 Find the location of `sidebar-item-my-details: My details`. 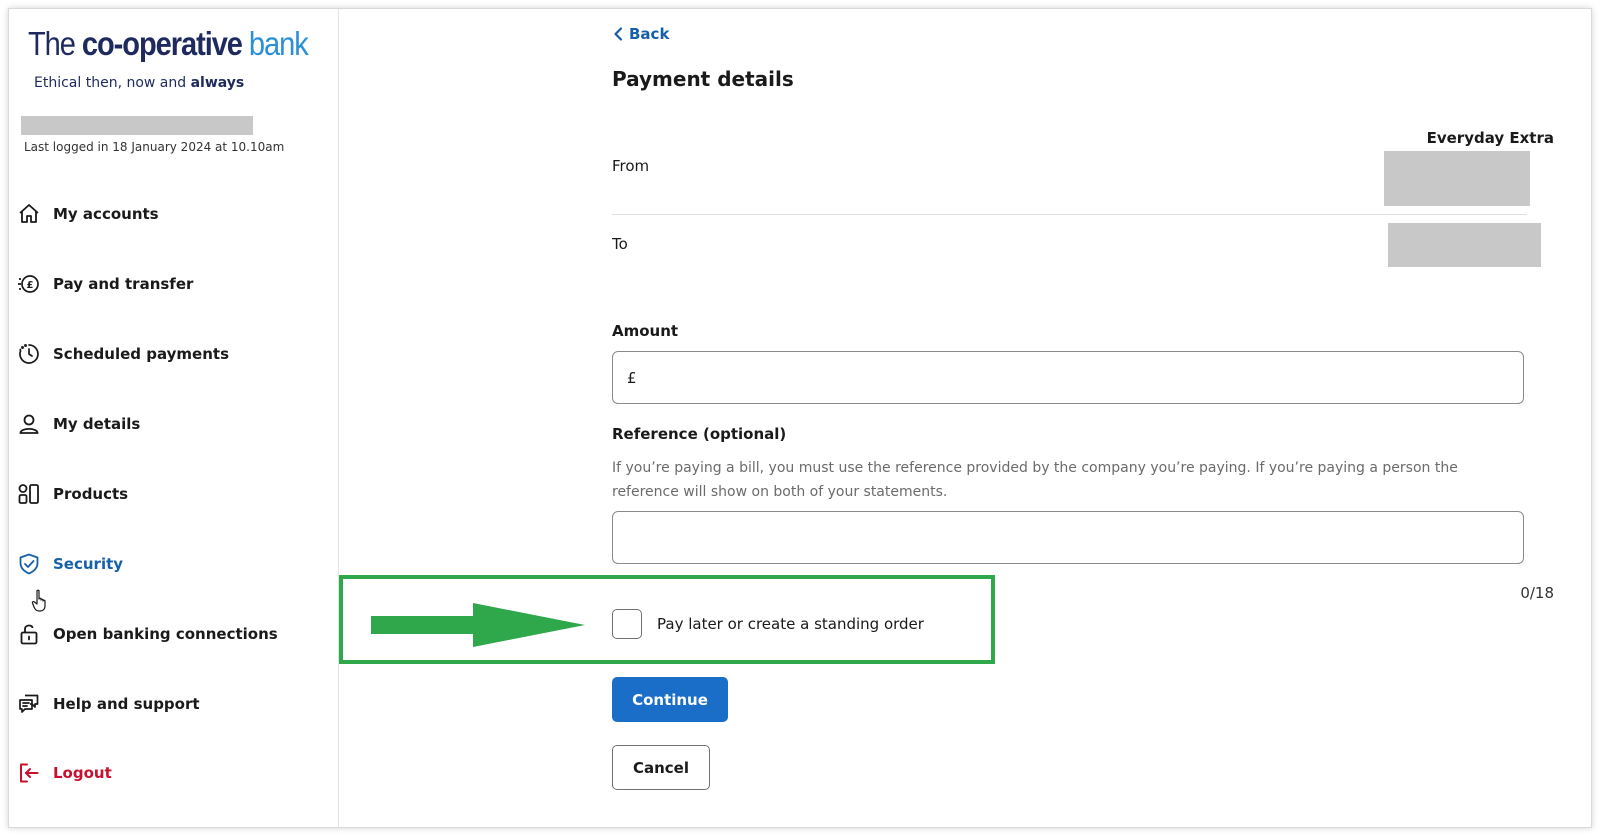

sidebar-item-my-details: My details is located at coordinates (78, 424).